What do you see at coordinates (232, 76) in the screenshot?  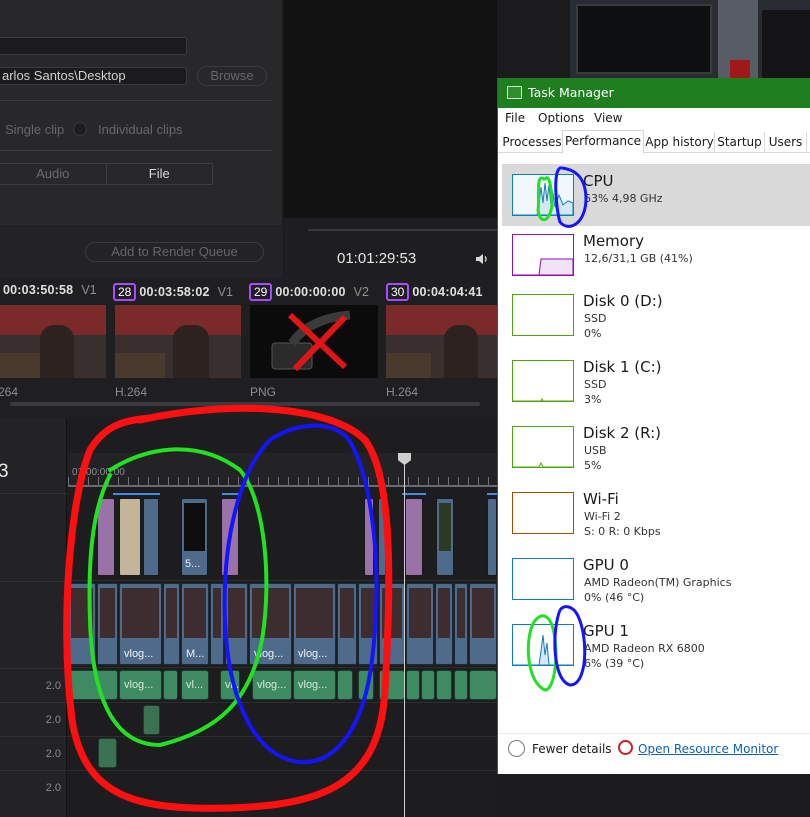 I see `browse-button: Browse` at bounding box center [232, 76].